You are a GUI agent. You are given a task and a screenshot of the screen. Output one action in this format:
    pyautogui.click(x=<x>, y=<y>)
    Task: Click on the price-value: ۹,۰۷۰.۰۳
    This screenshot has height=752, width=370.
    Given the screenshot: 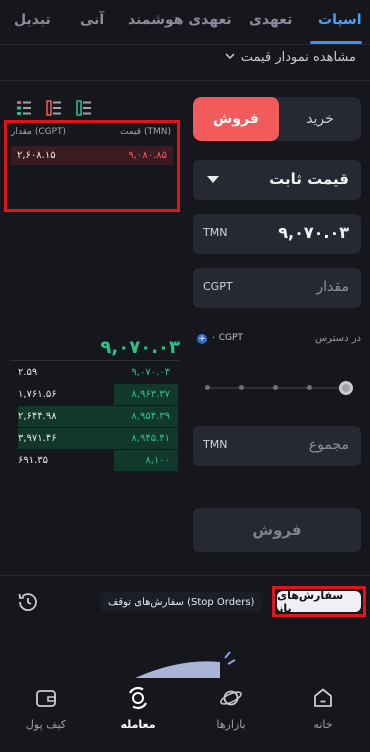 What is the action you would take?
    pyautogui.click(x=313, y=232)
    